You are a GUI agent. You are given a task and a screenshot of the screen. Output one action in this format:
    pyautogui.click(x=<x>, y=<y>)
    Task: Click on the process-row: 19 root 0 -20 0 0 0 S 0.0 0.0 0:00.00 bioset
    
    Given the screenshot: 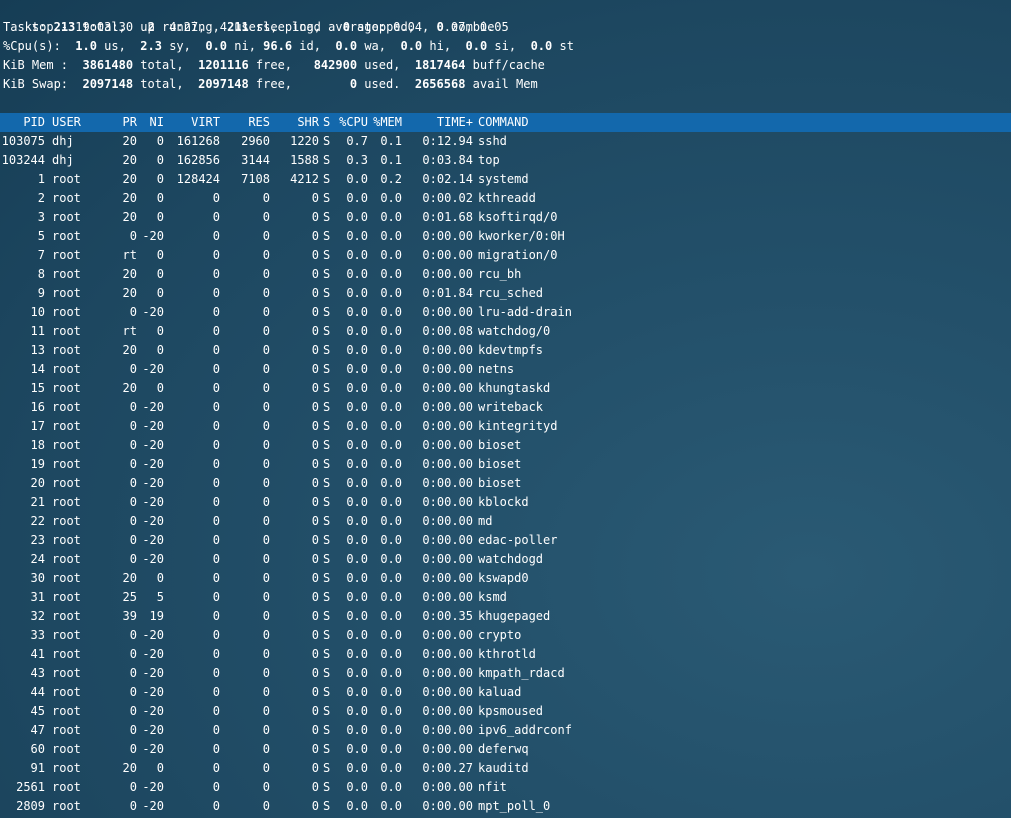 What is the action you would take?
    pyautogui.click(x=505, y=464)
    